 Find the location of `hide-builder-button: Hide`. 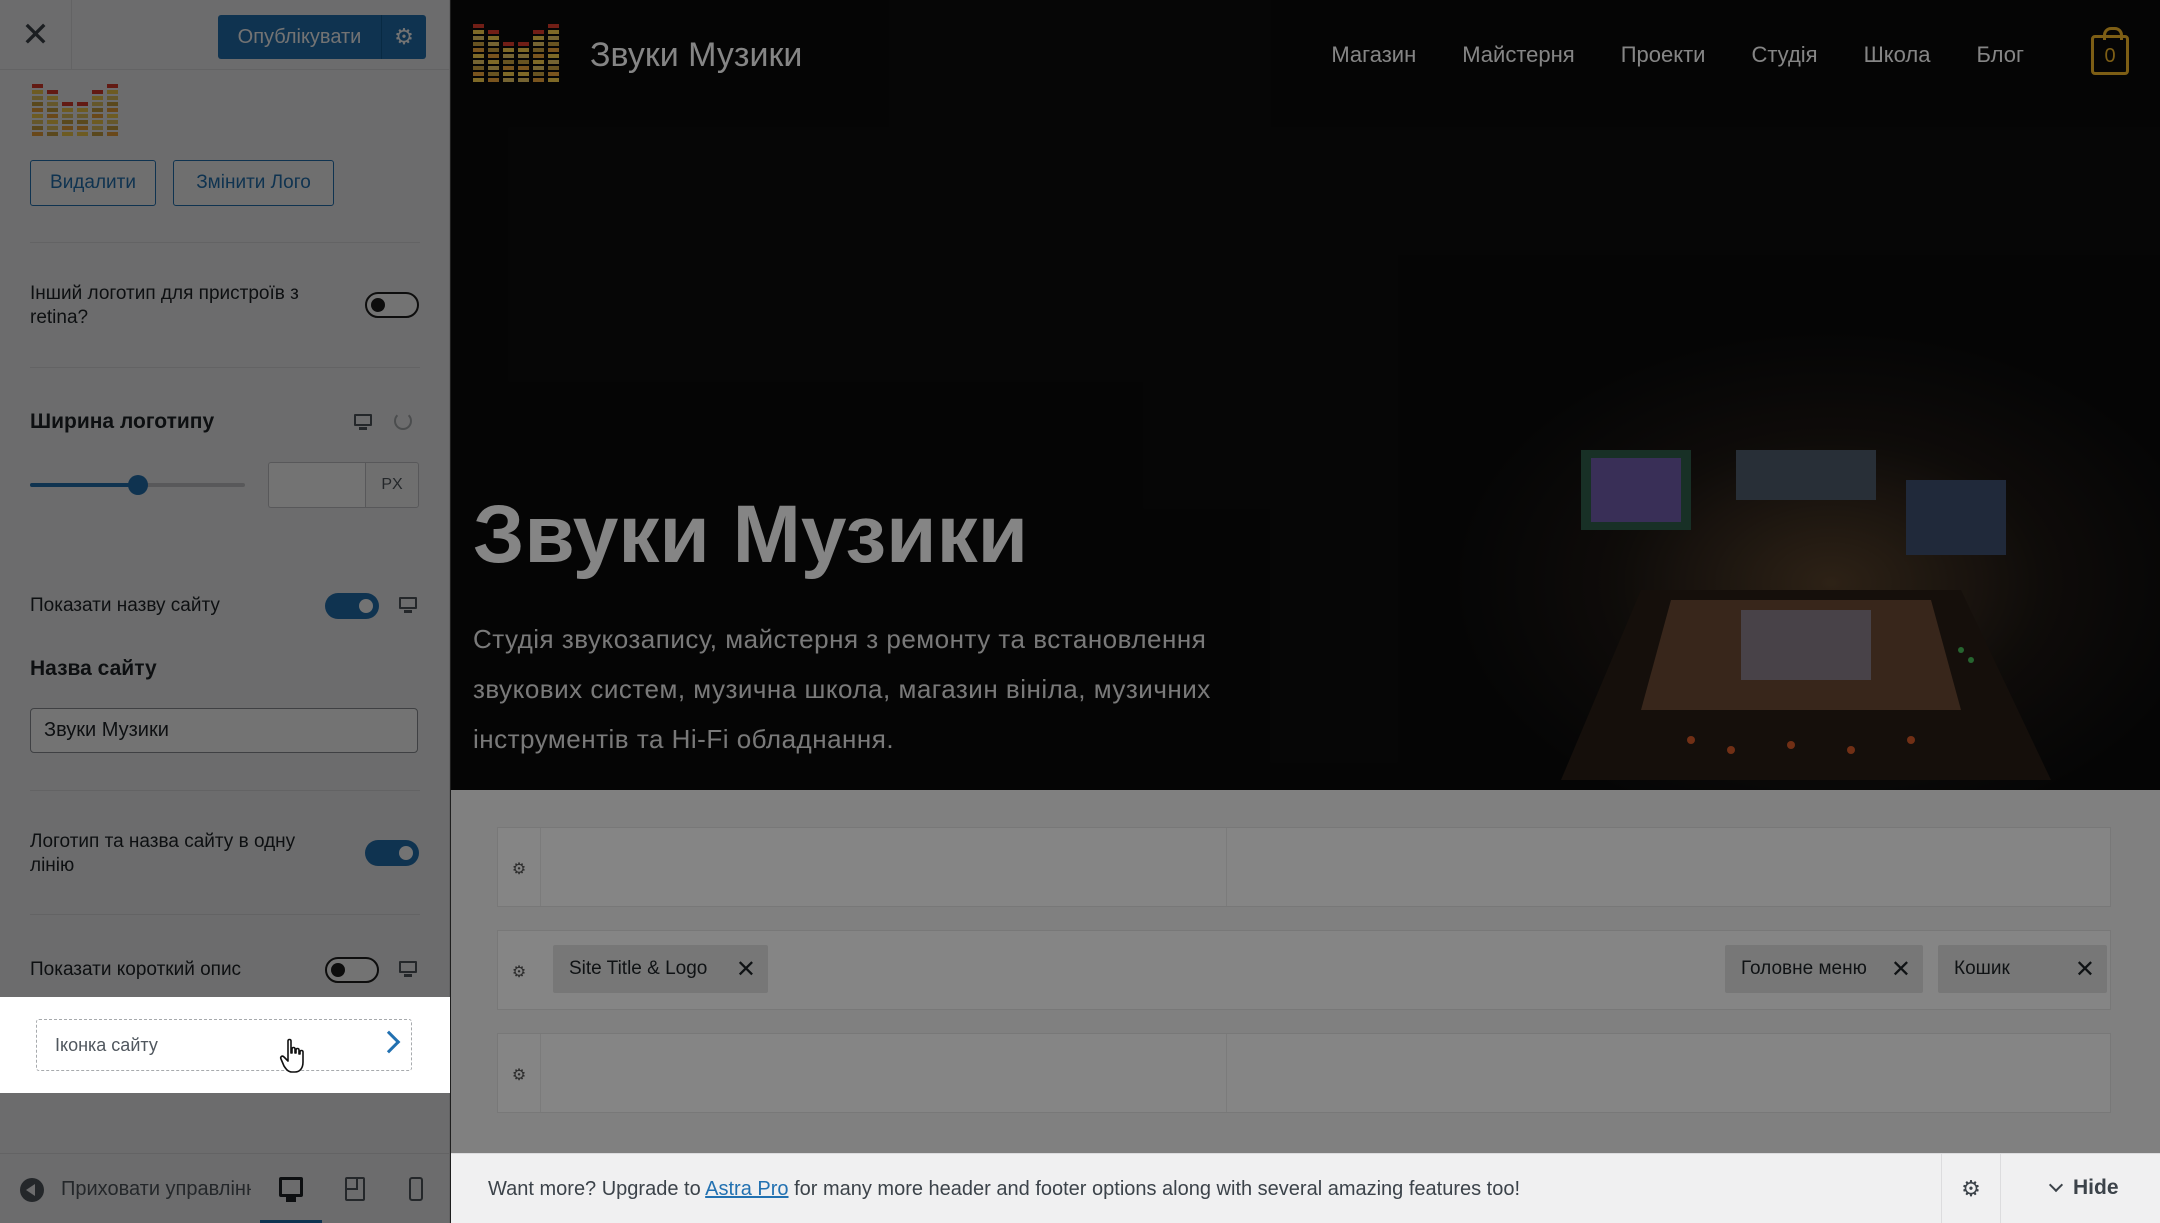

hide-builder-button: Hide is located at coordinates (2083, 1188).